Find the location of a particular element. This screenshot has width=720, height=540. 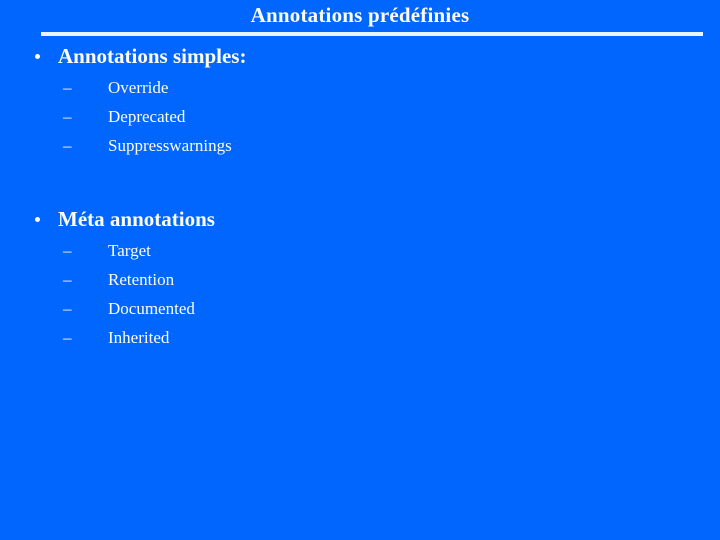

list-item: – Target is located at coordinates (360, 250).